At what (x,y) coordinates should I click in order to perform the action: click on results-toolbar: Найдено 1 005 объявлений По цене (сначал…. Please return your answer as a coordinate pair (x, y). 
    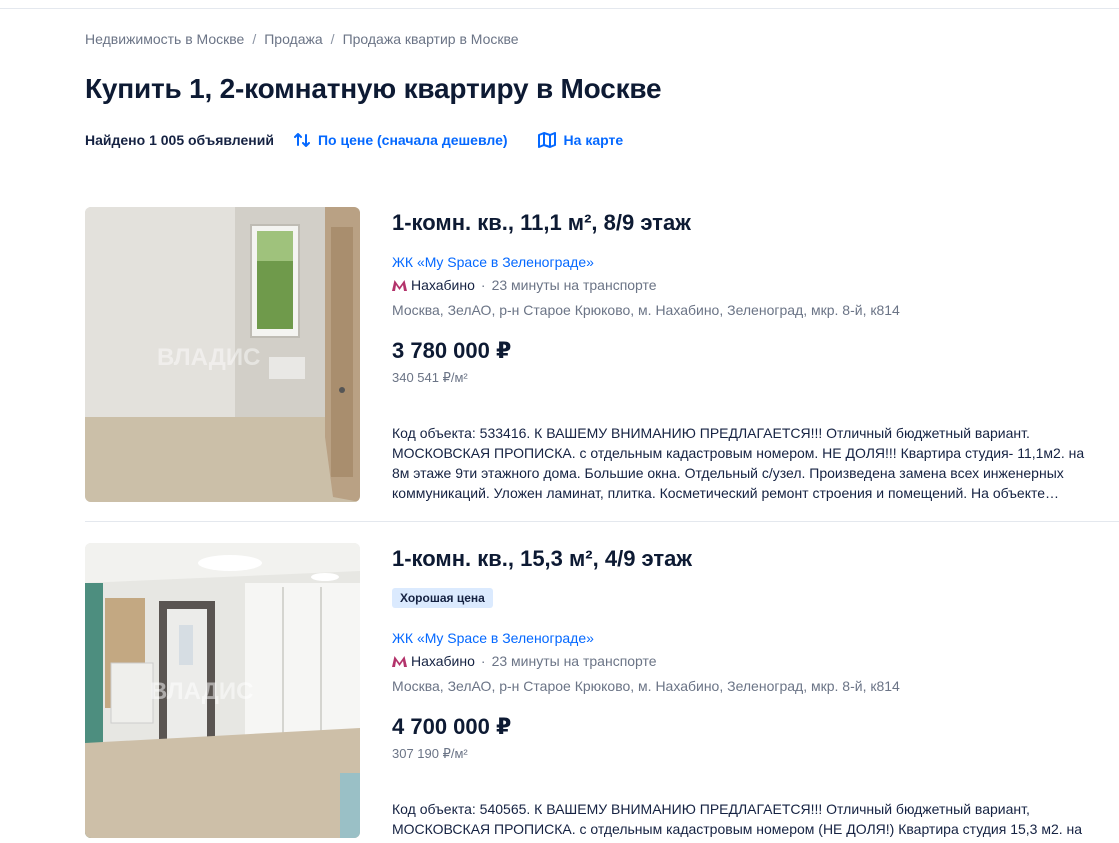
    Looking at the image, I should click on (354, 140).